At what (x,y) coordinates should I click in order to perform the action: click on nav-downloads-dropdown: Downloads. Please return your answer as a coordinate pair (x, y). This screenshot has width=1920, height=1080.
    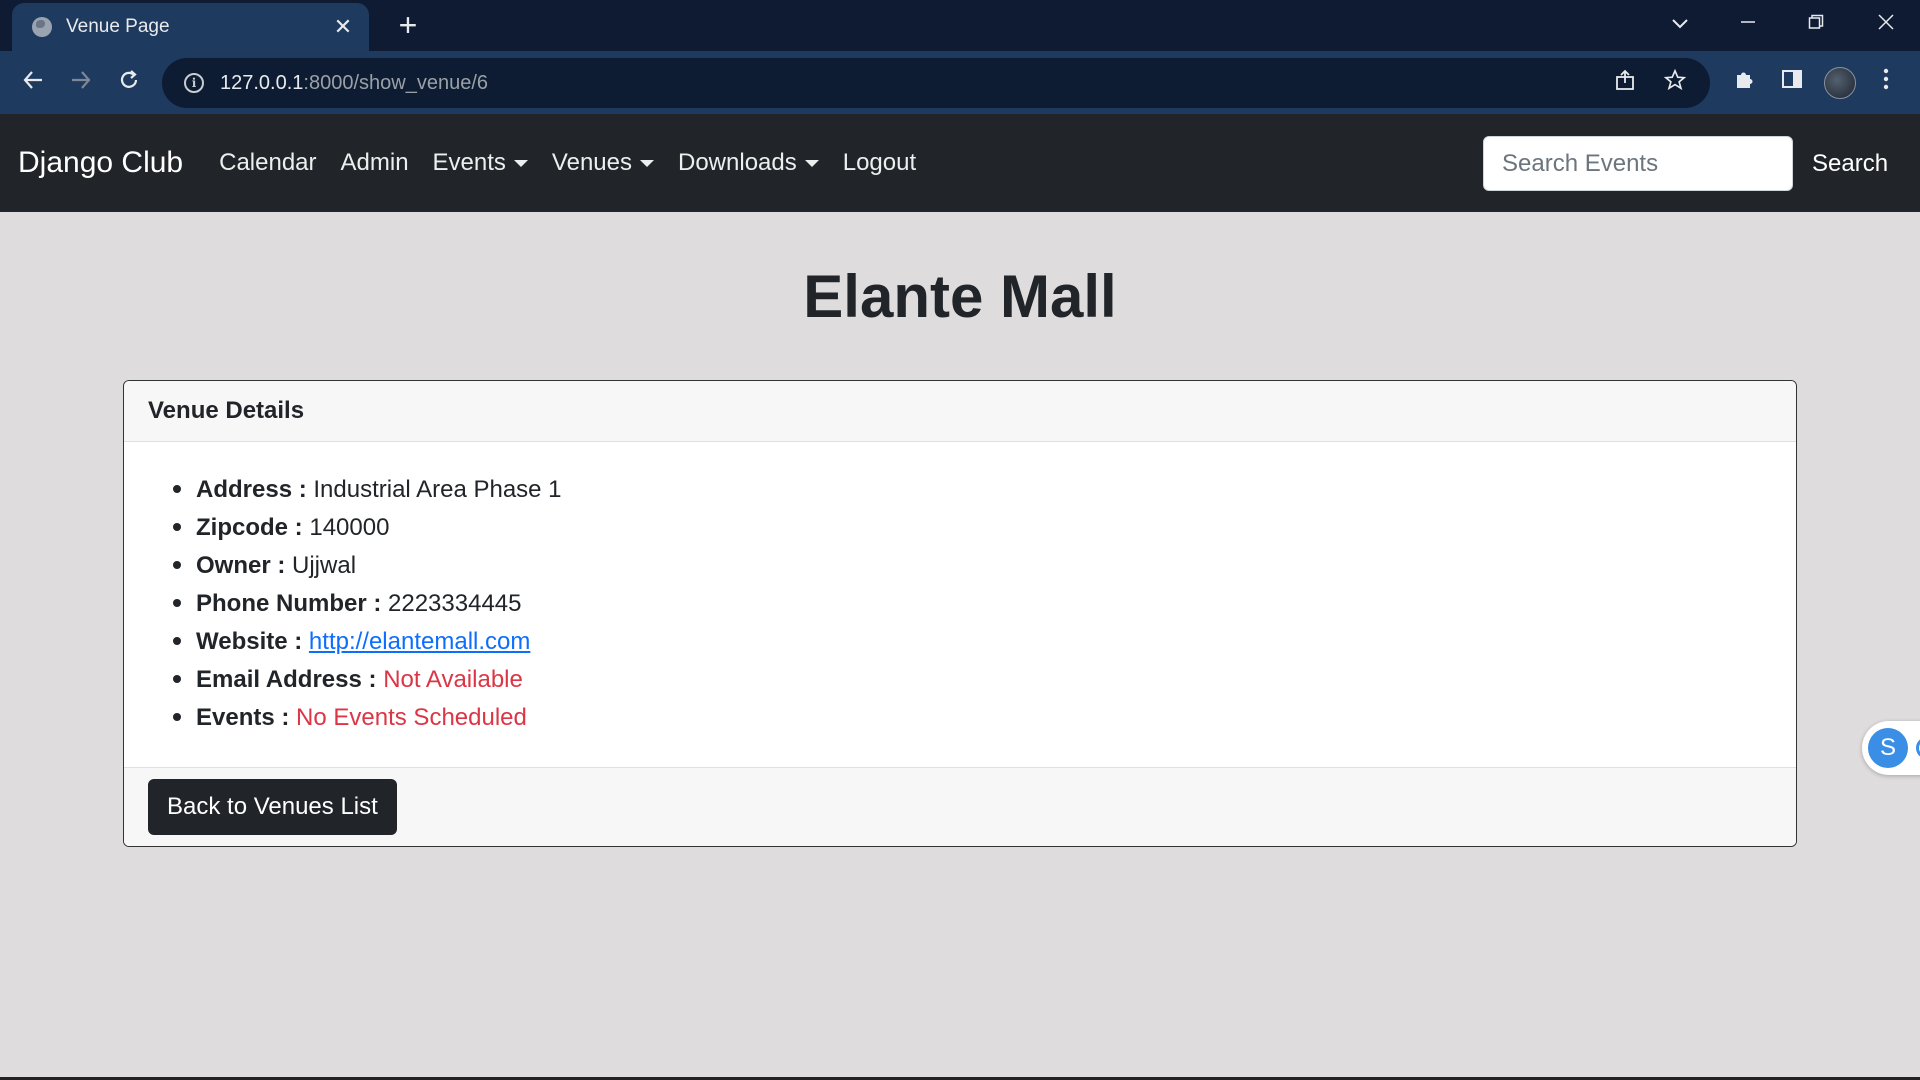
    Looking at the image, I should click on (748, 163).